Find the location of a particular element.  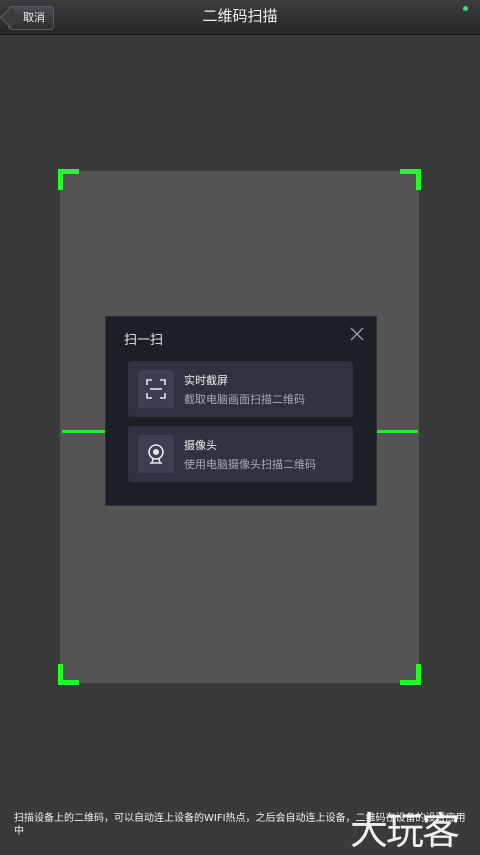

top-bar: 取消 二维码扫描 is located at coordinates (240, 17).